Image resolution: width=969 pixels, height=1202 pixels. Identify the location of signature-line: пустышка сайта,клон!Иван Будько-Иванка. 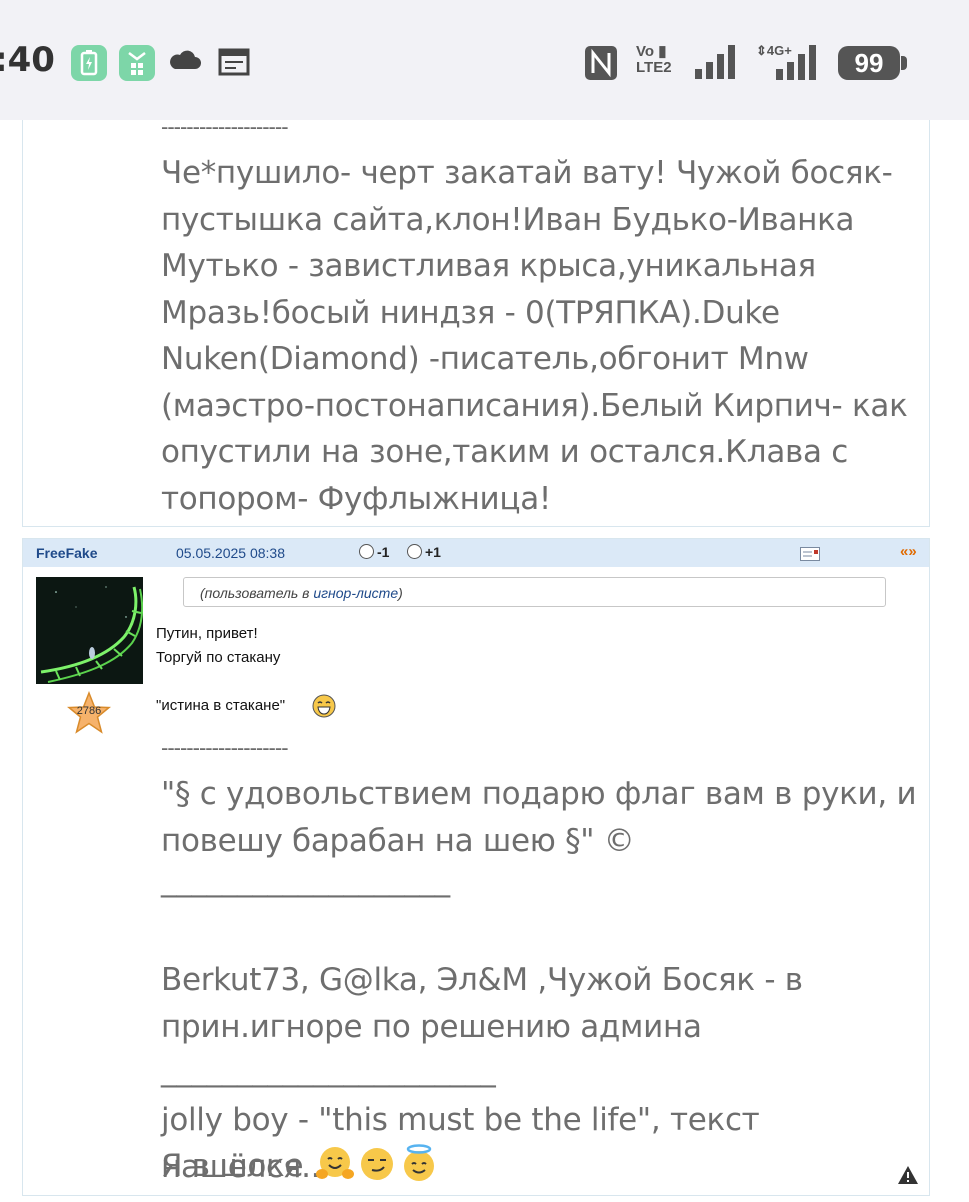
(508, 219).